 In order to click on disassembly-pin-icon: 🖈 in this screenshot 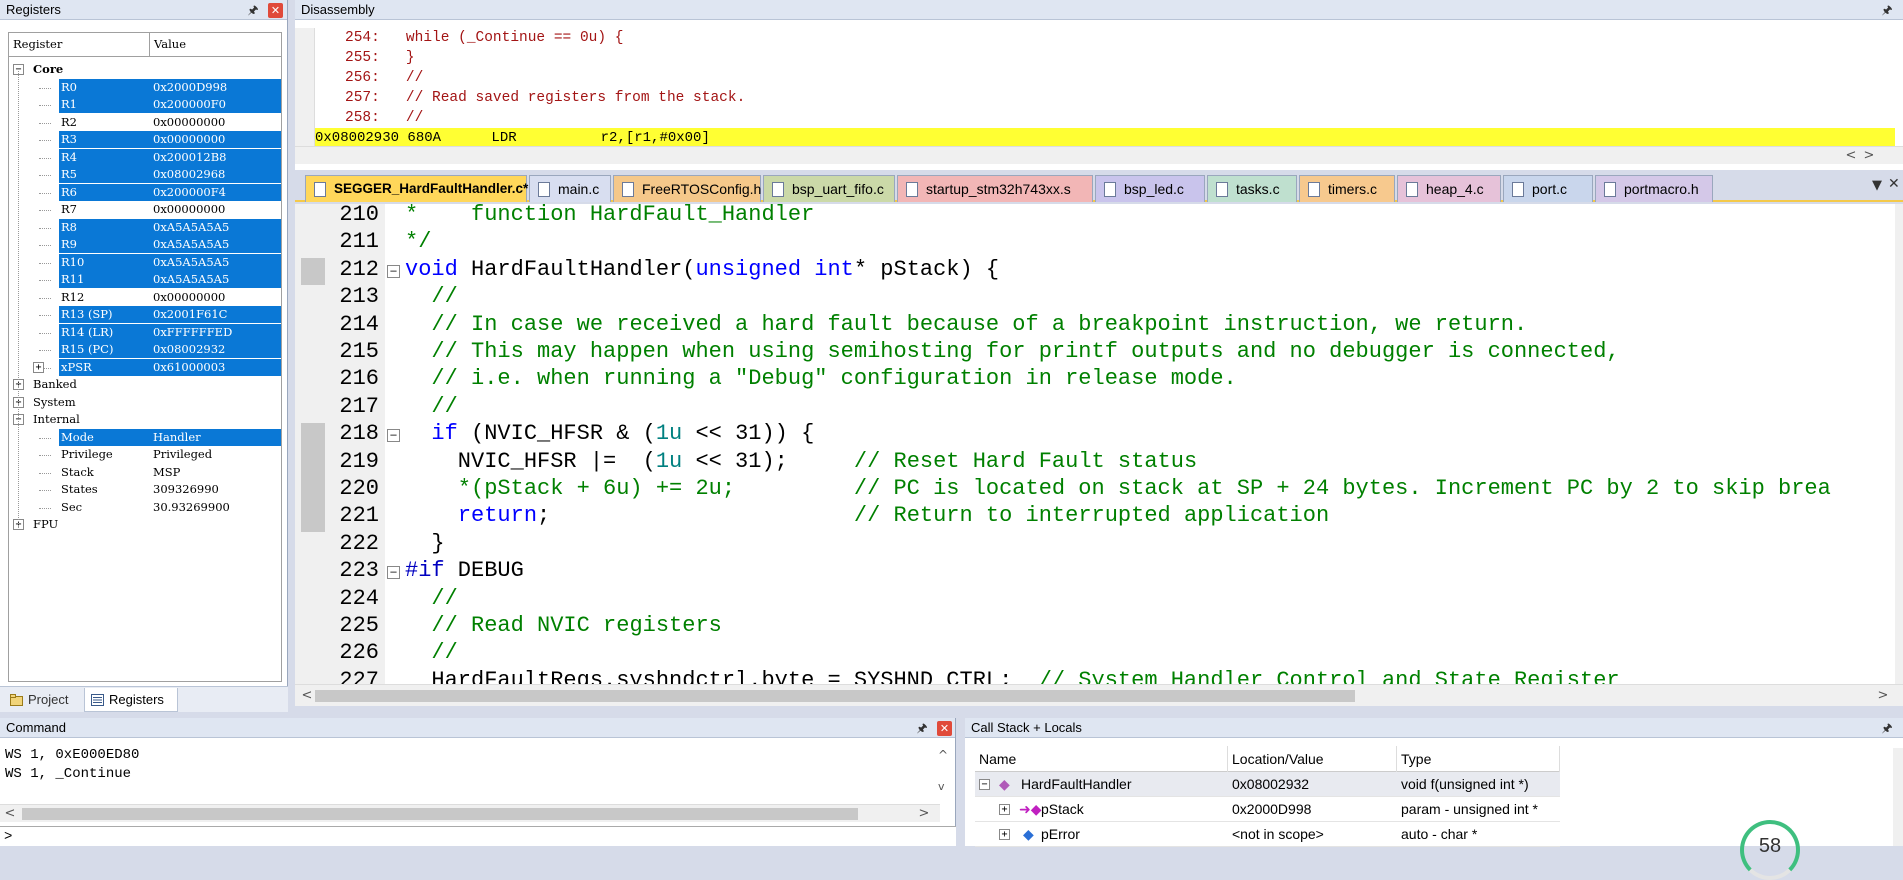, I will do `click(1887, 10)`.